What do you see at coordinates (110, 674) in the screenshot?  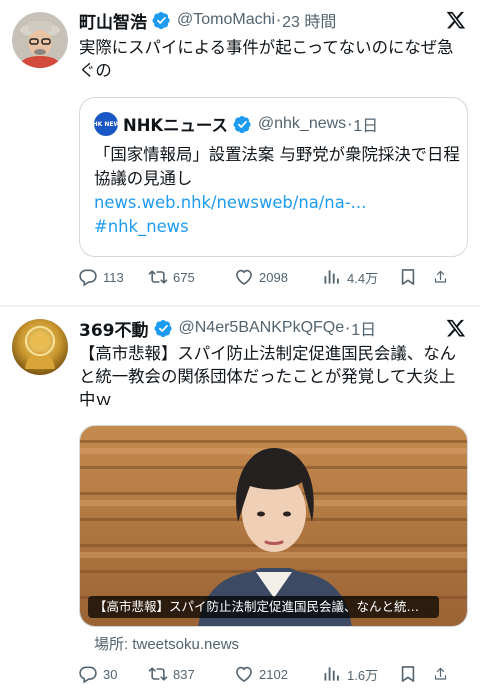 I see `reply-count: 30` at bounding box center [110, 674].